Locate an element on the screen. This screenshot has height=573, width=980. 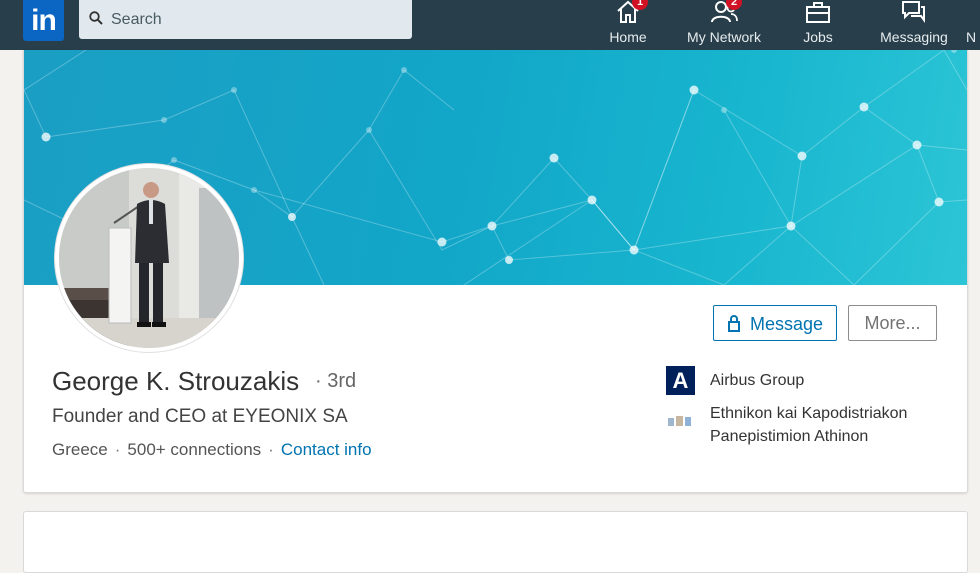
search-icon is located at coordinates (96, 18).